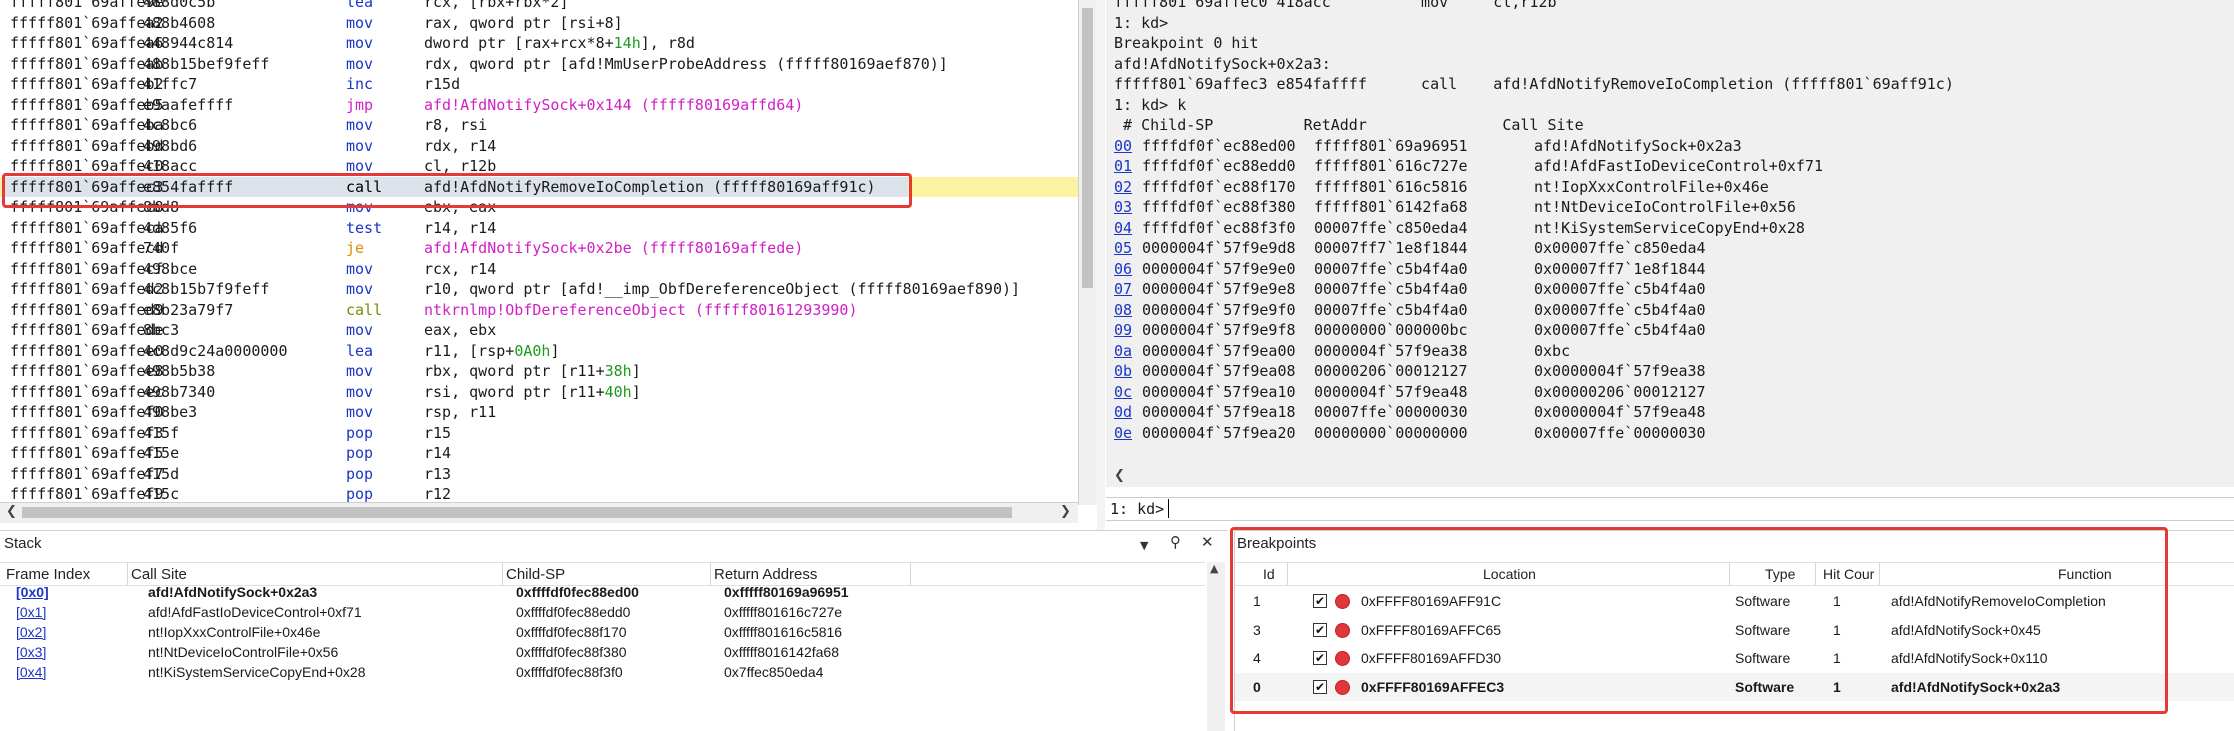  What do you see at coordinates (535, 574) in the screenshot?
I see `column-child-sp: Child-SP` at bounding box center [535, 574].